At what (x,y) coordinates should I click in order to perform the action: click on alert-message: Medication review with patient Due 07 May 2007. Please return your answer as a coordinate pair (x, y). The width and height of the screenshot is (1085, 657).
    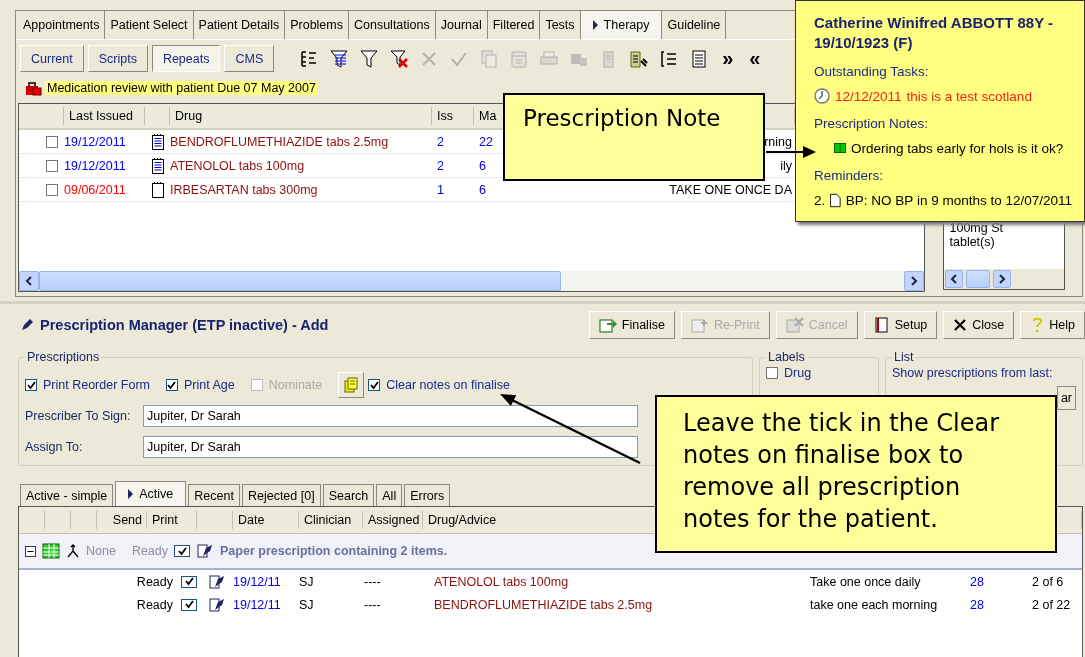
    Looking at the image, I should click on (181, 88).